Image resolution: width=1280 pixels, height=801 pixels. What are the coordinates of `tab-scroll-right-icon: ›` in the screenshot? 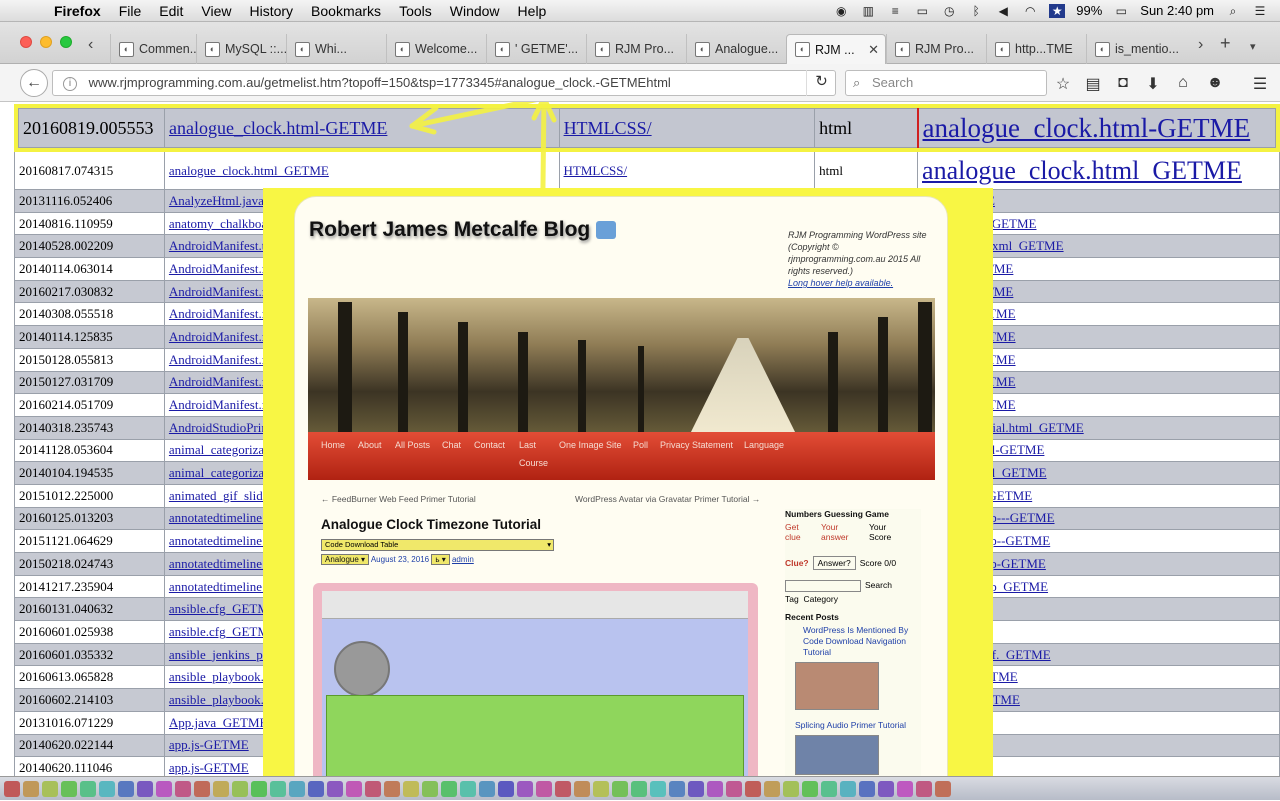 It's located at (1200, 45).